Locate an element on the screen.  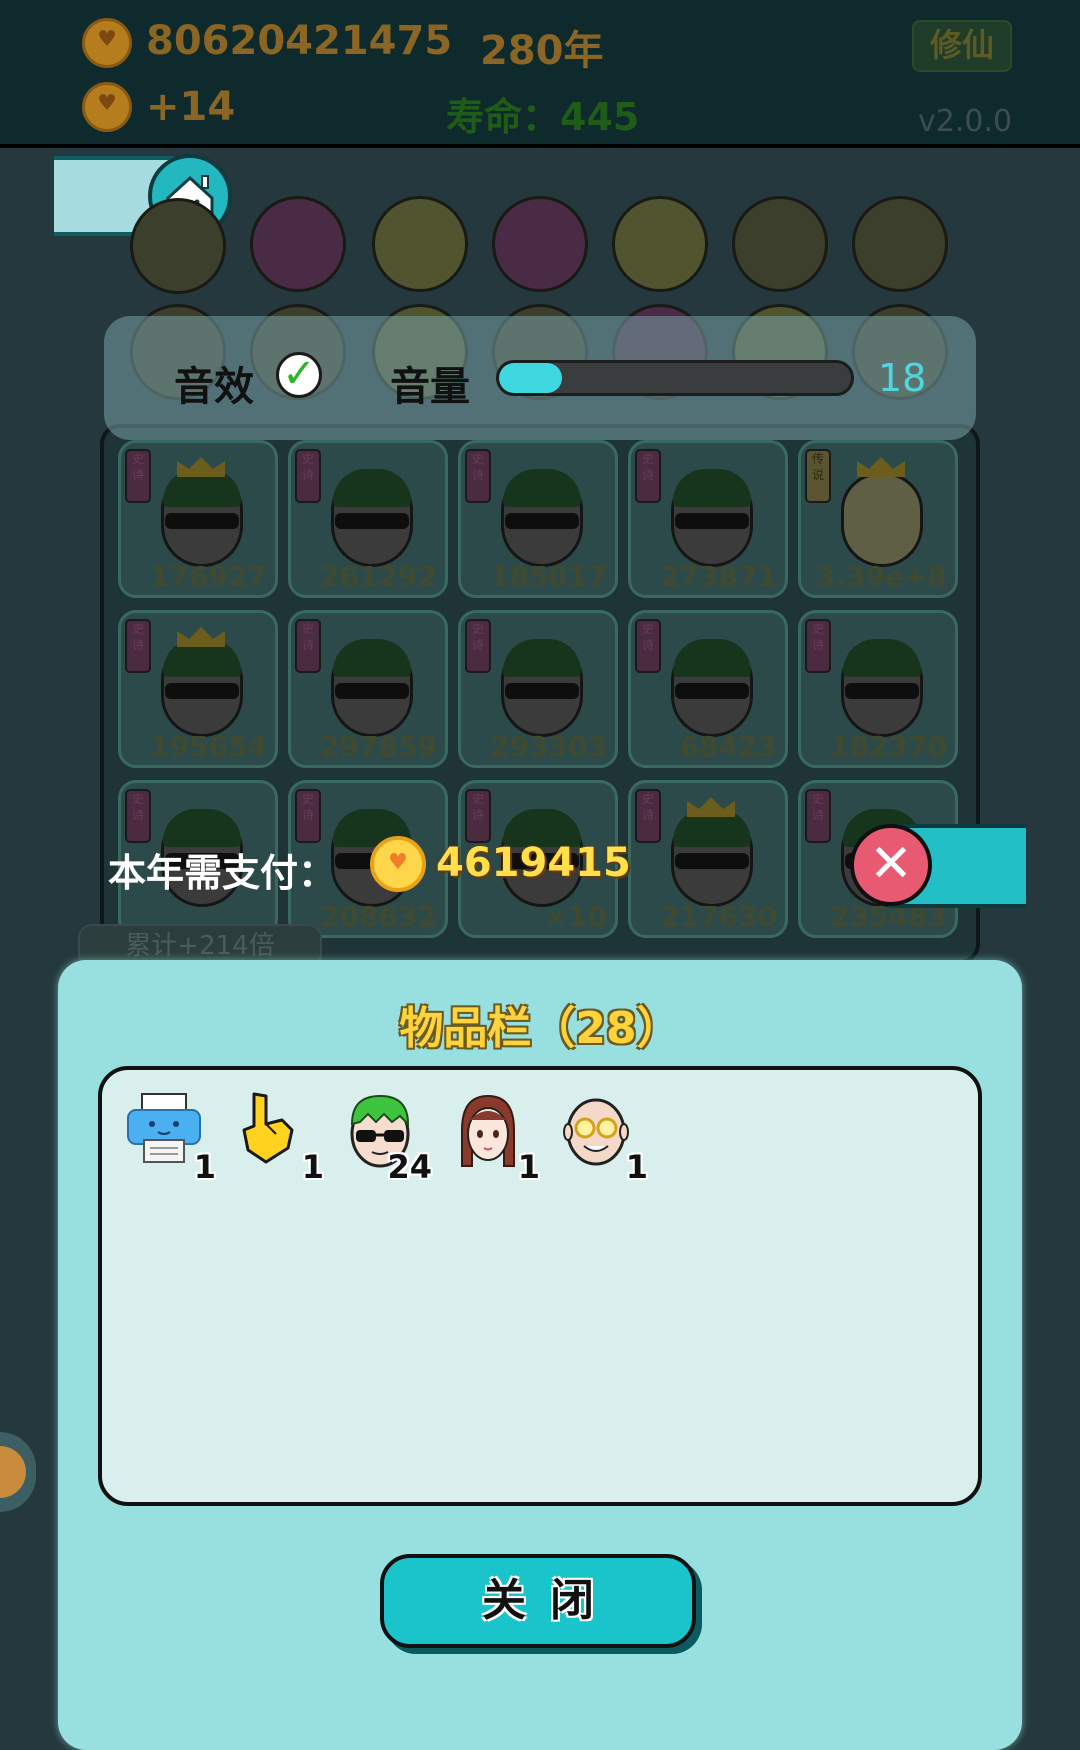
volume-label: 音量 is located at coordinates (430, 387).